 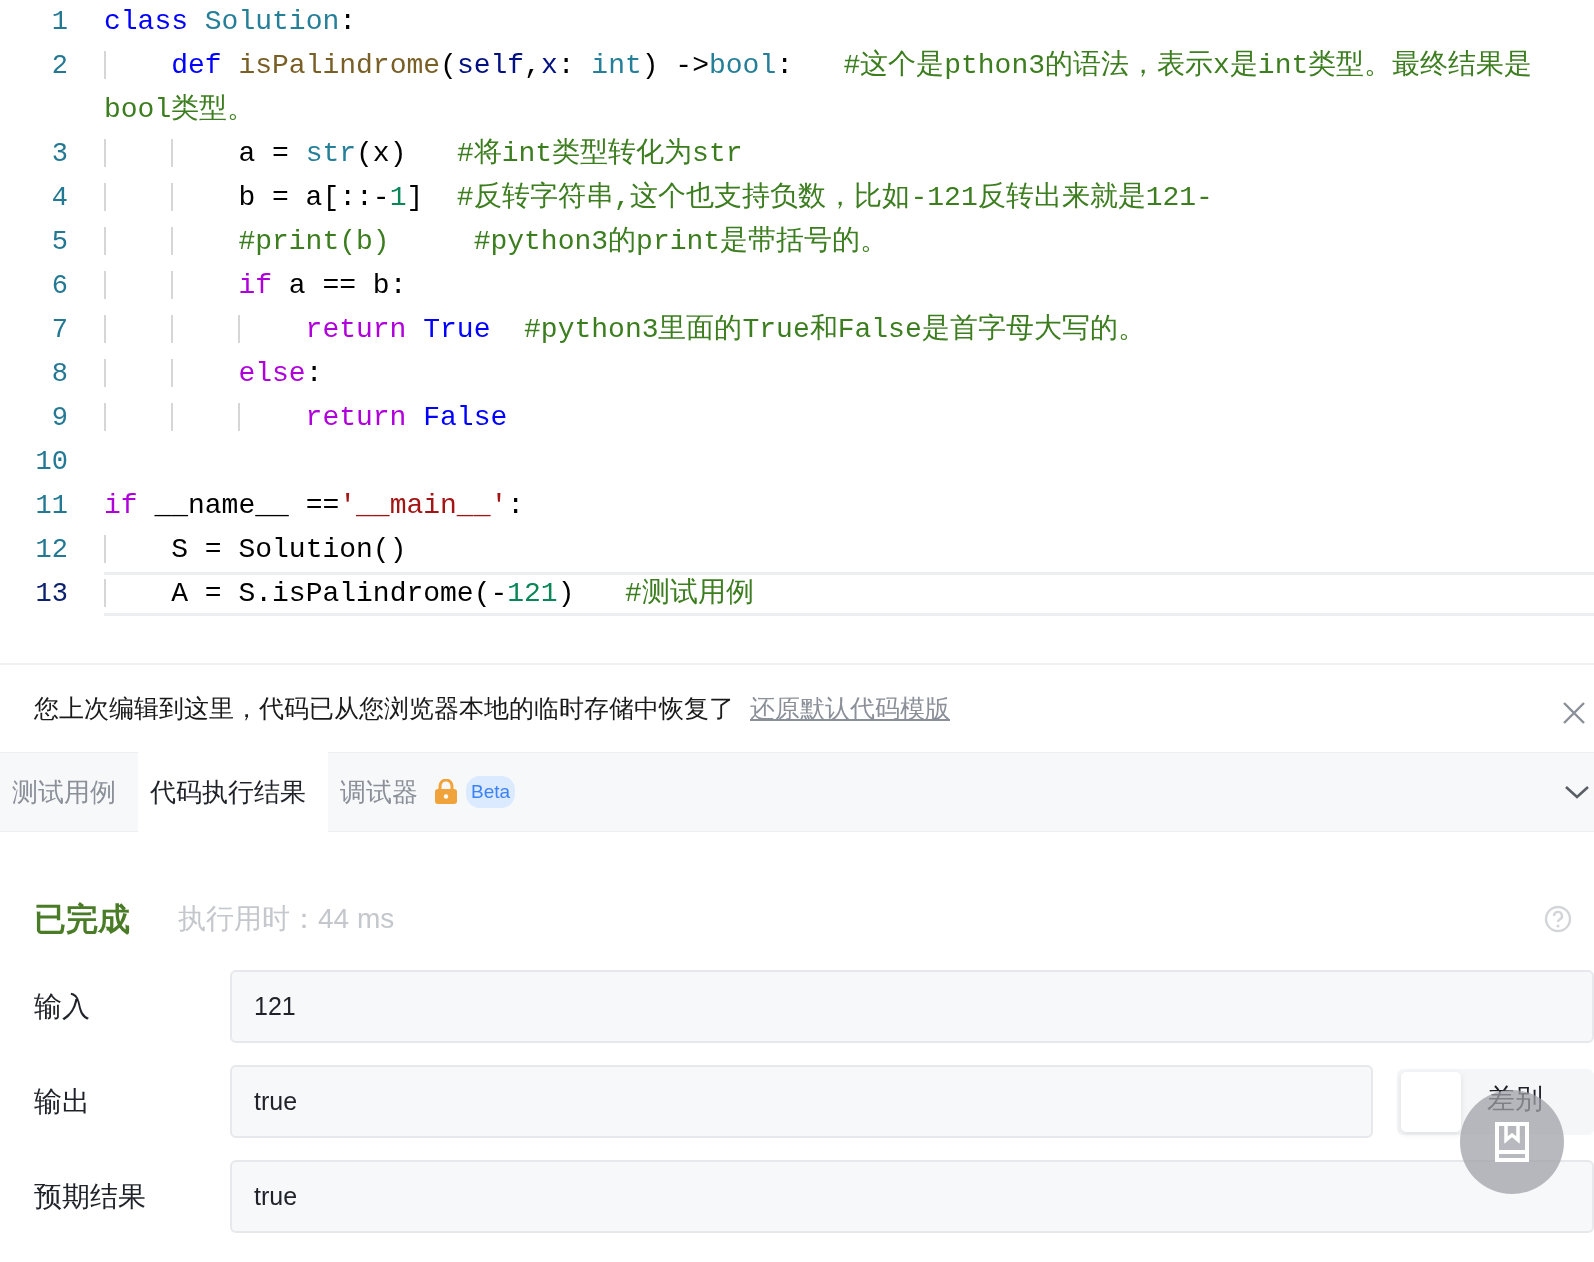 What do you see at coordinates (59, 374) in the screenshot?
I see `line-number: 8` at bounding box center [59, 374].